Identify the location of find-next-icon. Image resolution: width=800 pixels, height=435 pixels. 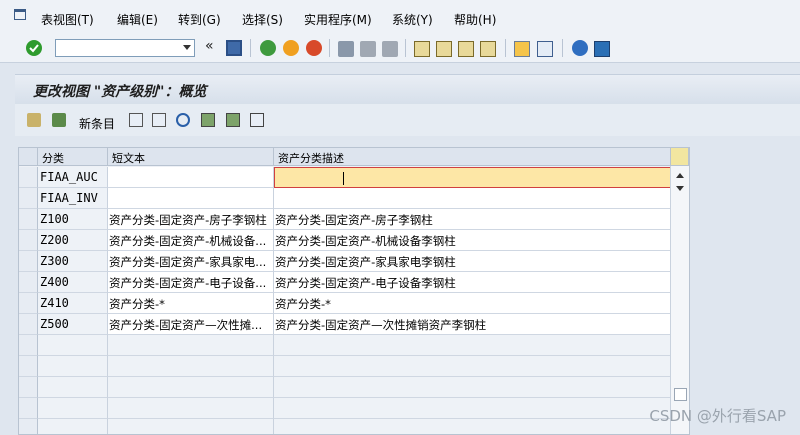
(390, 49).